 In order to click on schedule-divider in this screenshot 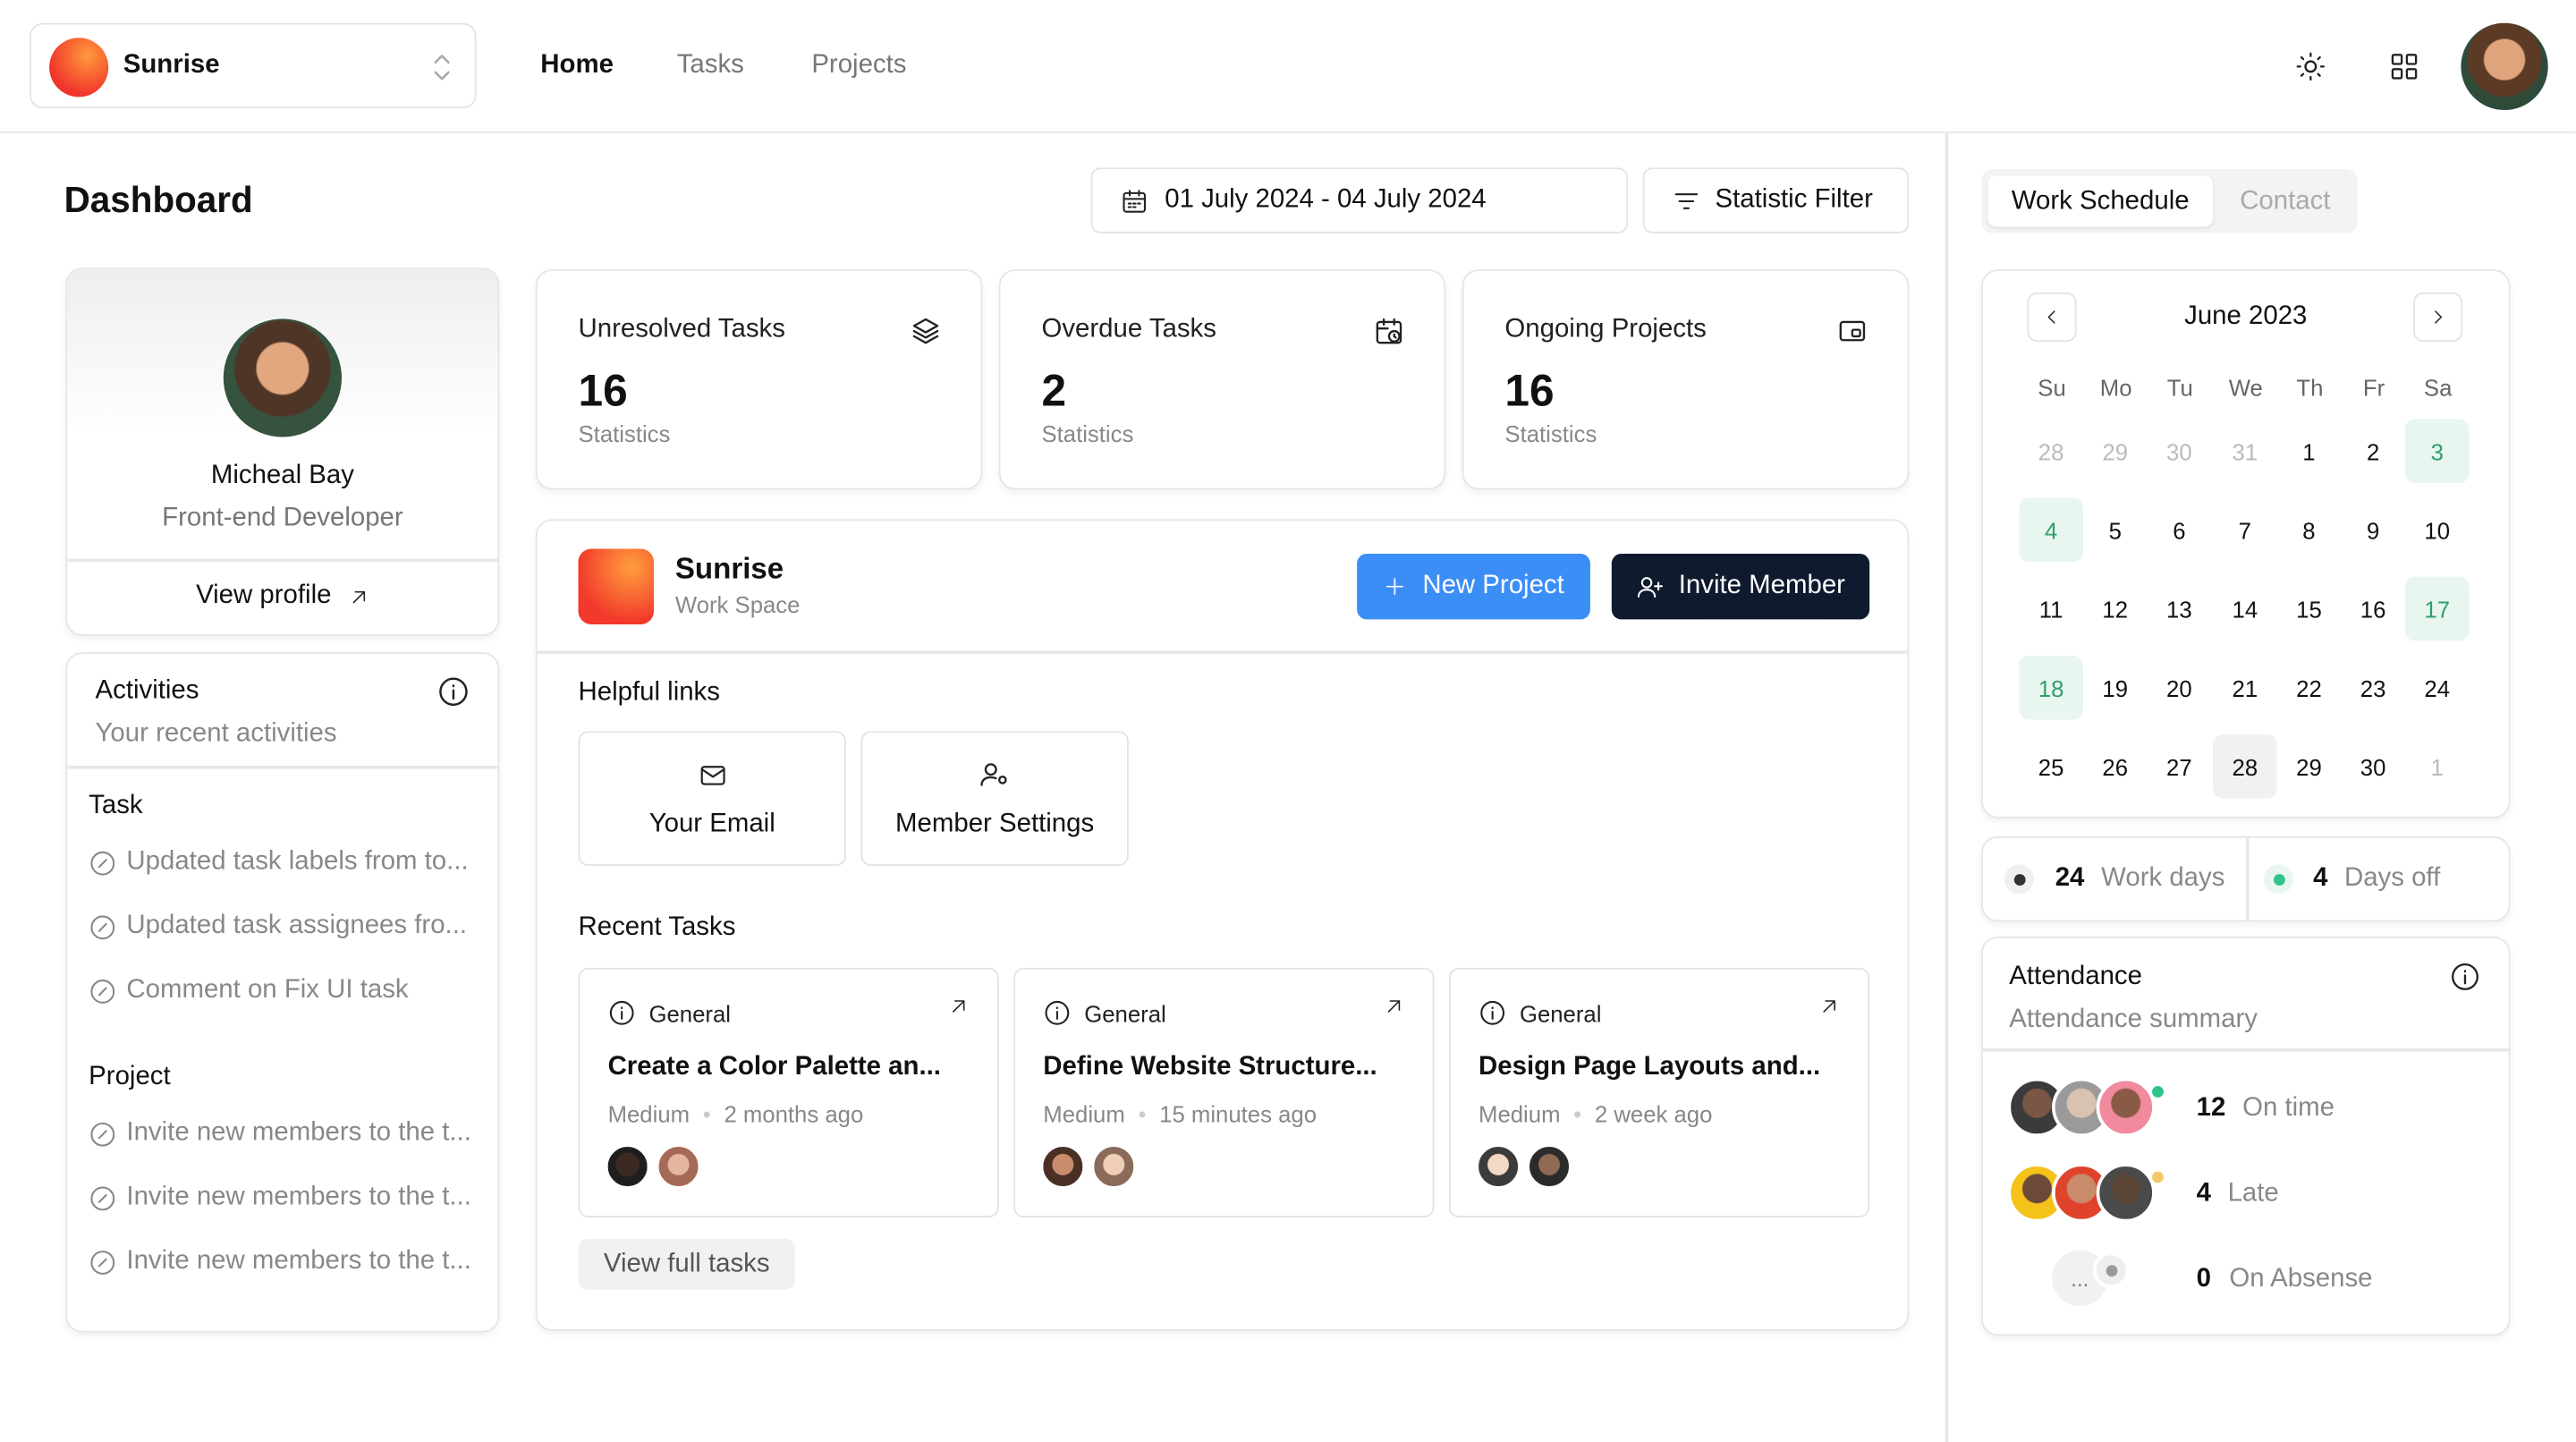, I will do `click(2247, 878)`.